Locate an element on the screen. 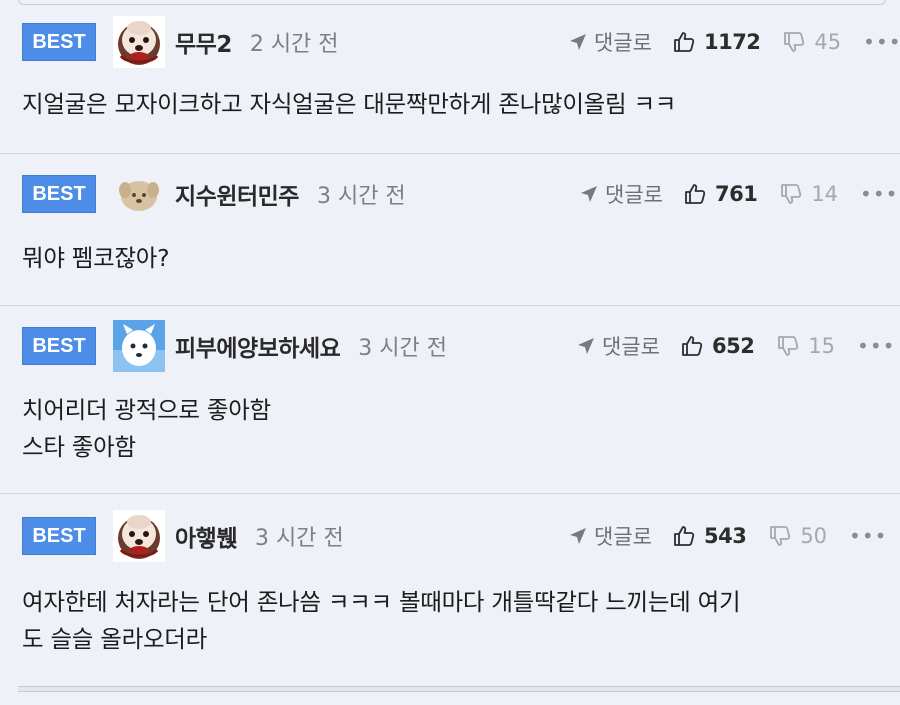 The image size is (900, 705). dislike-count: 14 is located at coordinates (825, 194).